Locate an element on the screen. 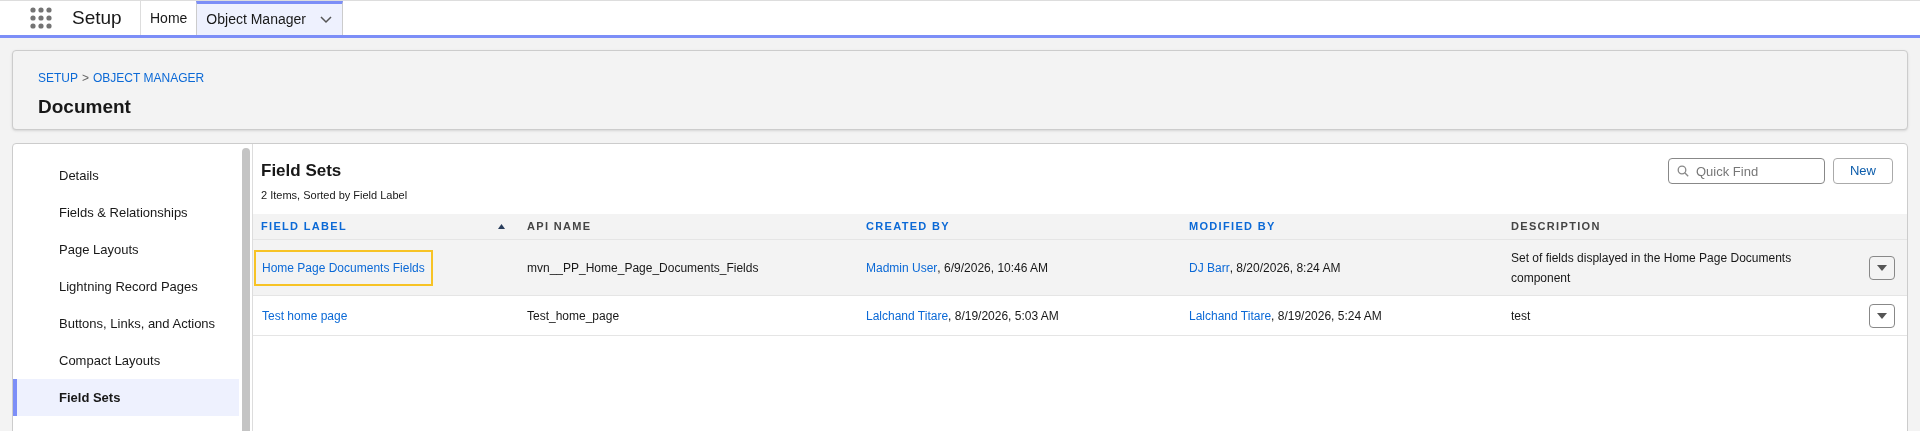 The width and height of the screenshot is (1920, 431). field-label-link: Test home page is located at coordinates (305, 315).